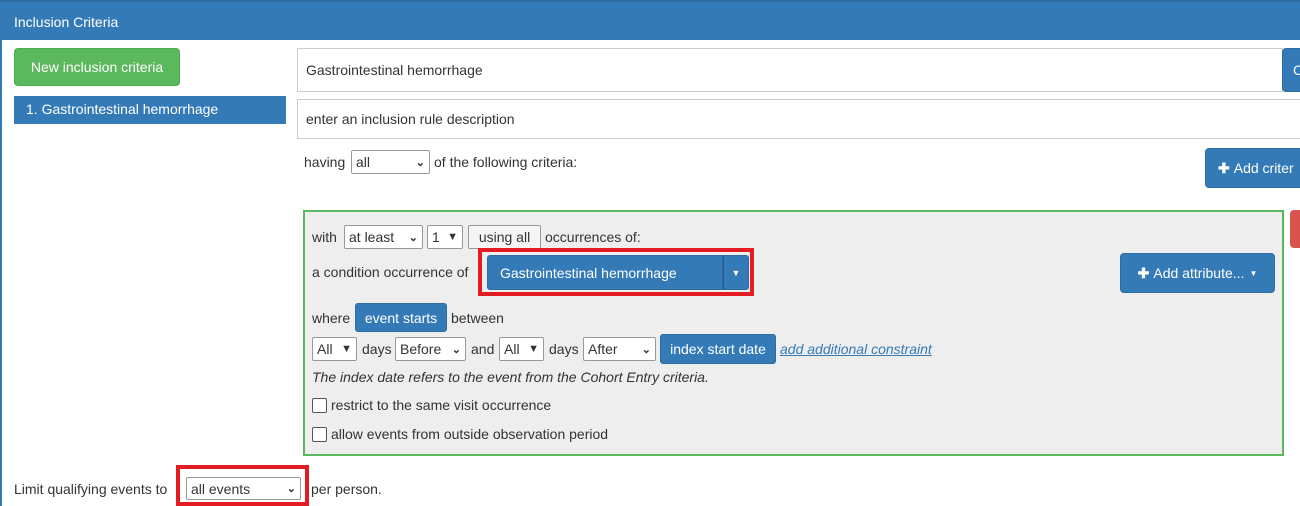 Image resolution: width=1300 pixels, height=506 pixels. I want to click on count-value: 1, so click(436, 237).